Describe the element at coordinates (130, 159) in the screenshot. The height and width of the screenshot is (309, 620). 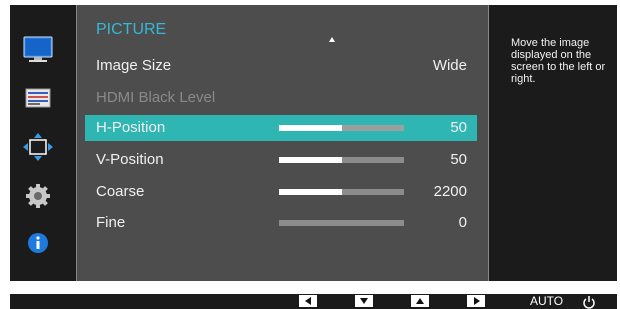
I see `row-label: V-Position` at that location.